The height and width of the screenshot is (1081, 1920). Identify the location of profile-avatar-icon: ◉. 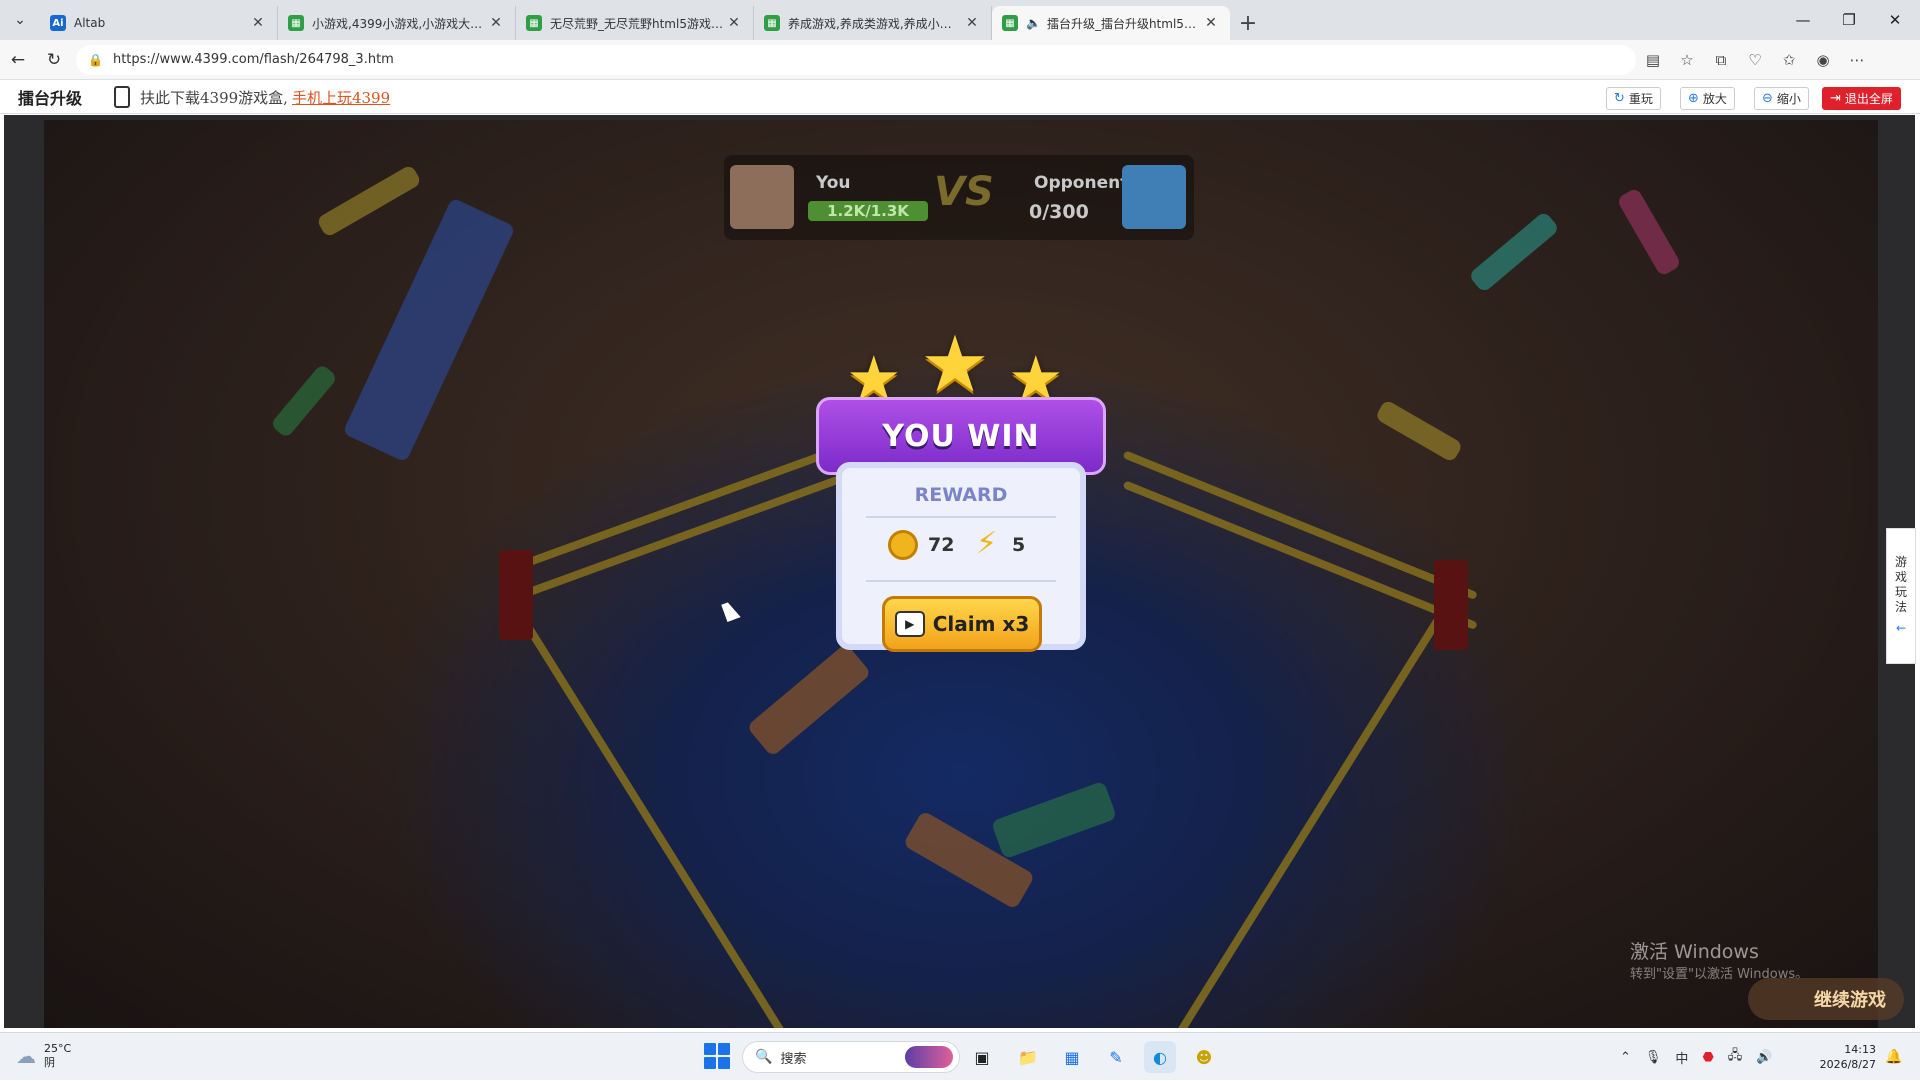
(1823, 60).